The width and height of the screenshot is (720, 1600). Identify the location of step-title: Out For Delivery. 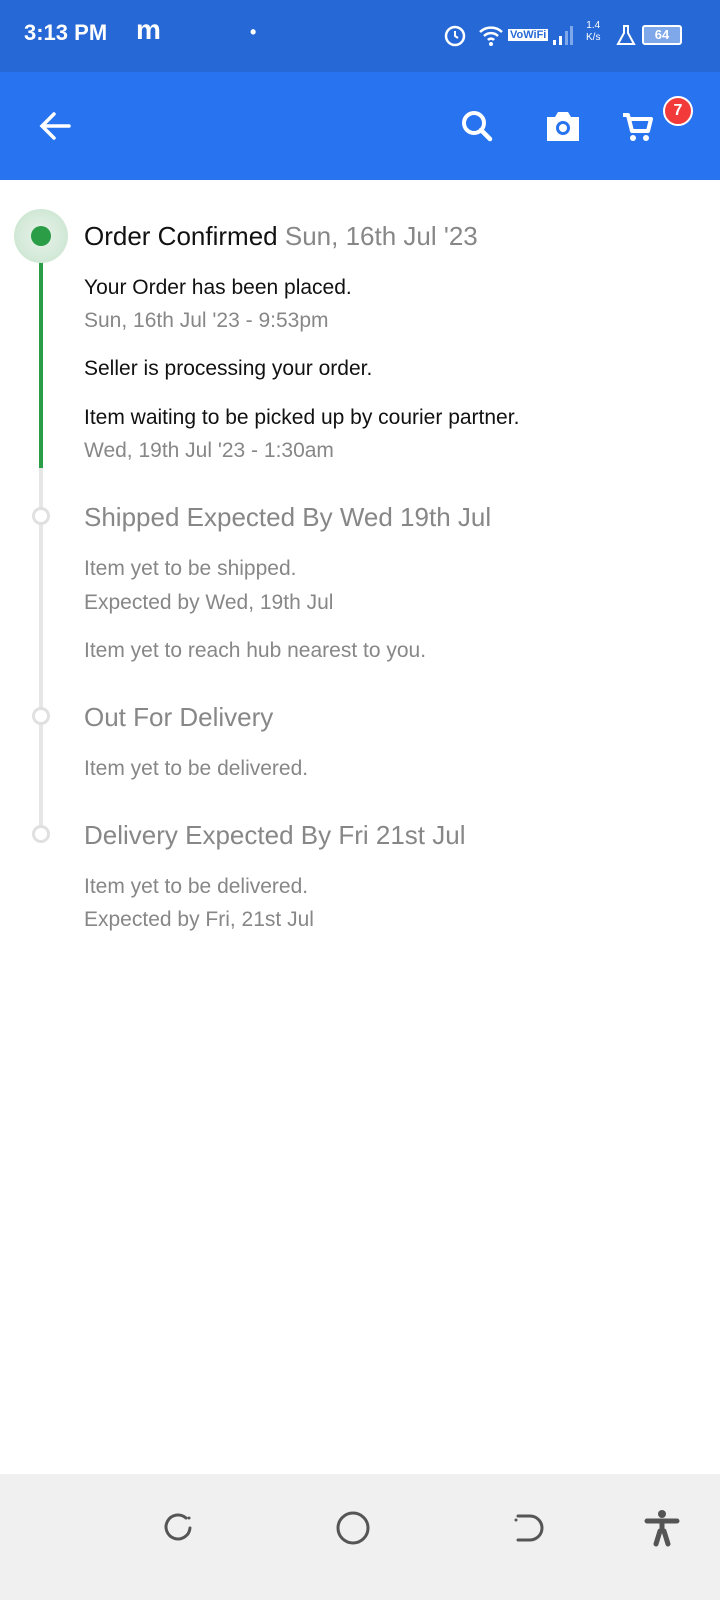
(179, 717).